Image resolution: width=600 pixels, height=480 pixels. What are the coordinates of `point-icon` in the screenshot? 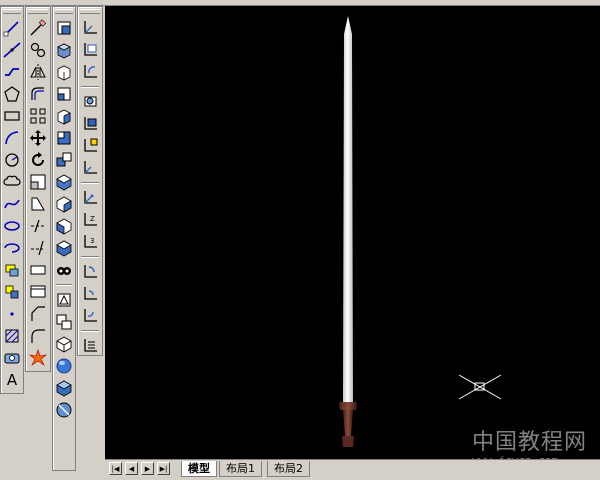 It's located at (12, 314).